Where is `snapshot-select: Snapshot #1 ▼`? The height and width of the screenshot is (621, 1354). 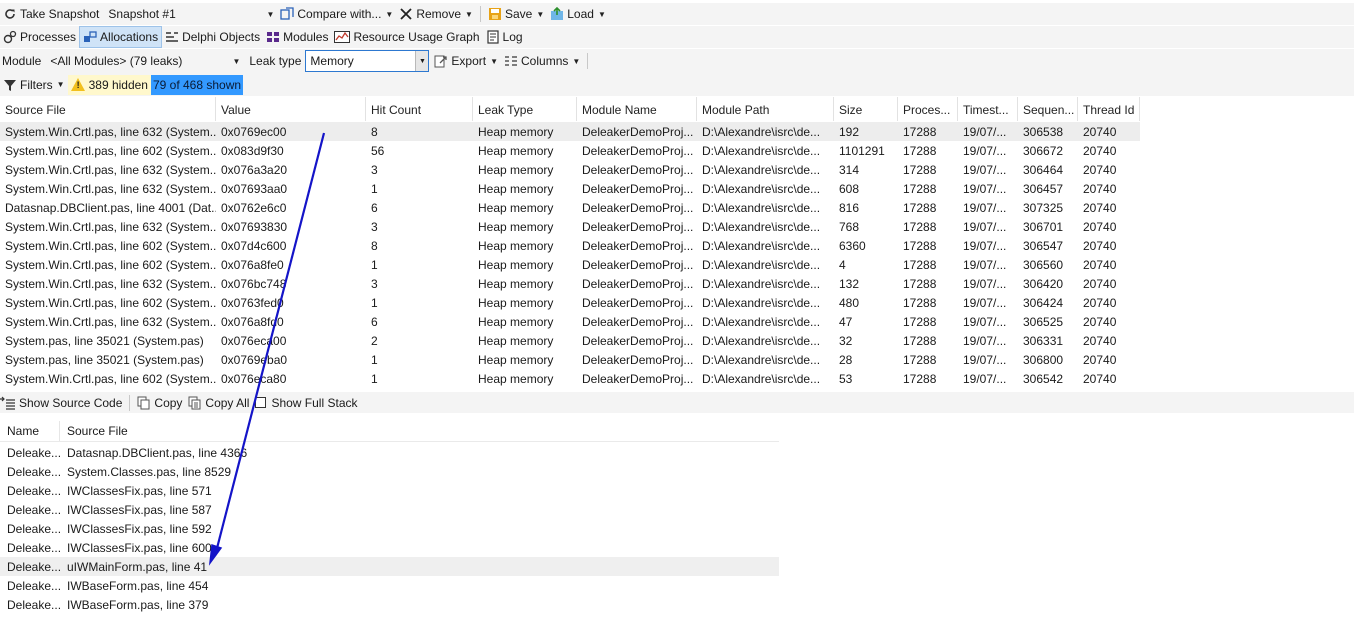 snapshot-select: Snapshot #1 ▼ is located at coordinates (191, 14).